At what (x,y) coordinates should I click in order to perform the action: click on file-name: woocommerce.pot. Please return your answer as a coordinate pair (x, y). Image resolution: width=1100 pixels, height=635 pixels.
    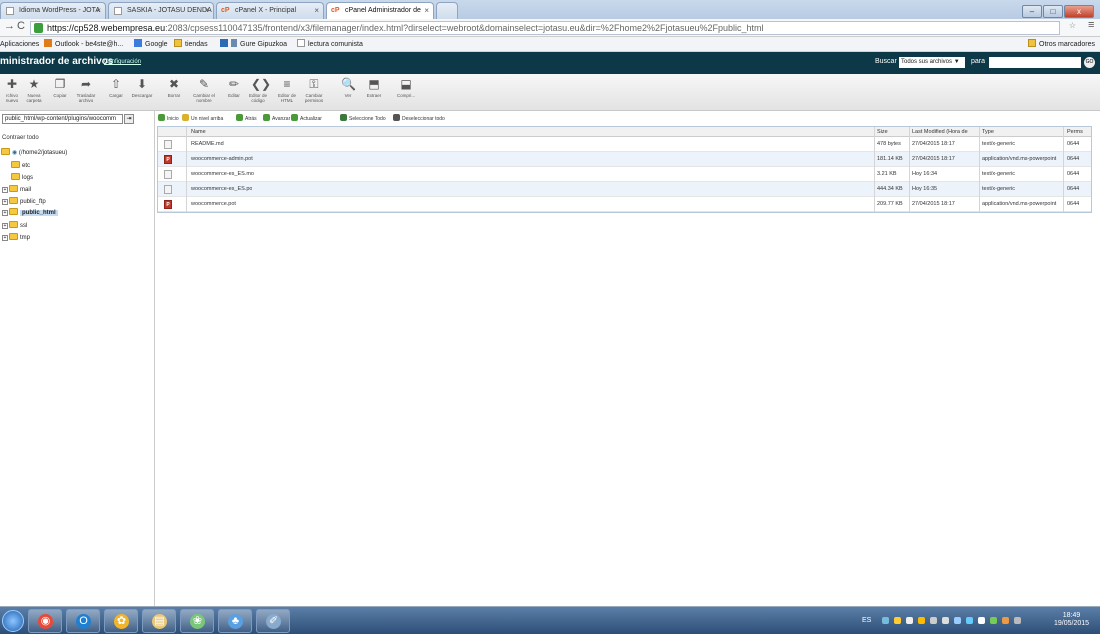
    Looking at the image, I should click on (213, 204).